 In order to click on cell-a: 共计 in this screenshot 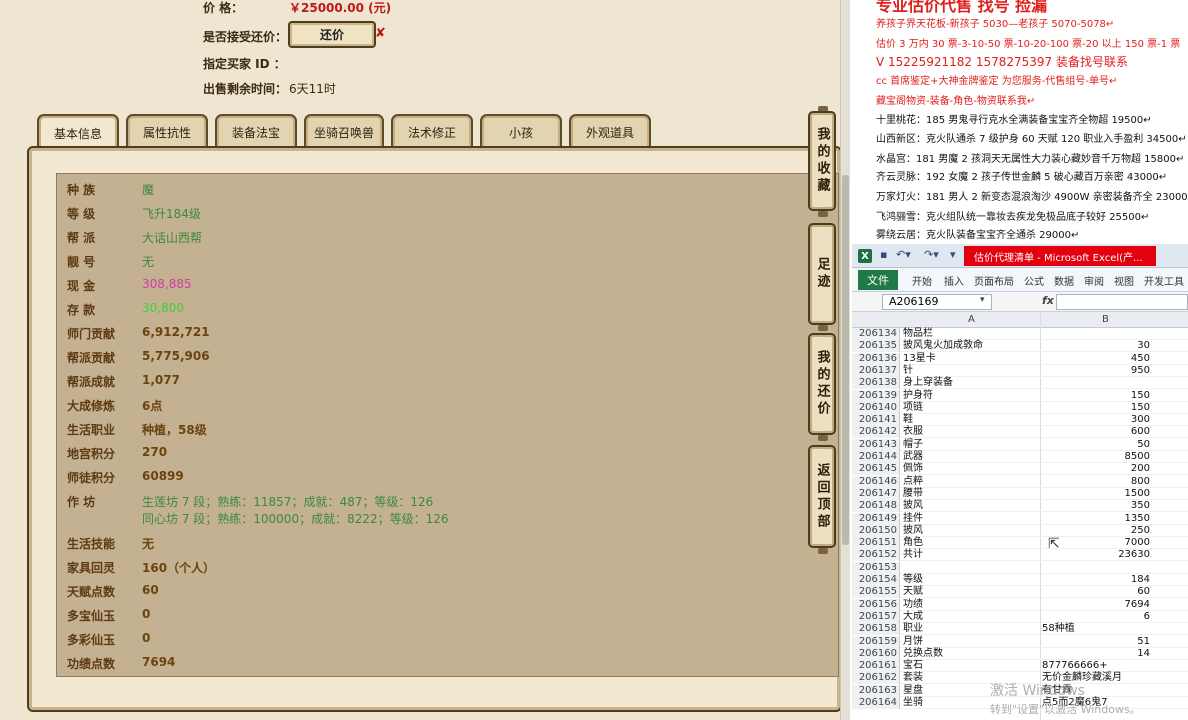, I will do `click(913, 555)`.